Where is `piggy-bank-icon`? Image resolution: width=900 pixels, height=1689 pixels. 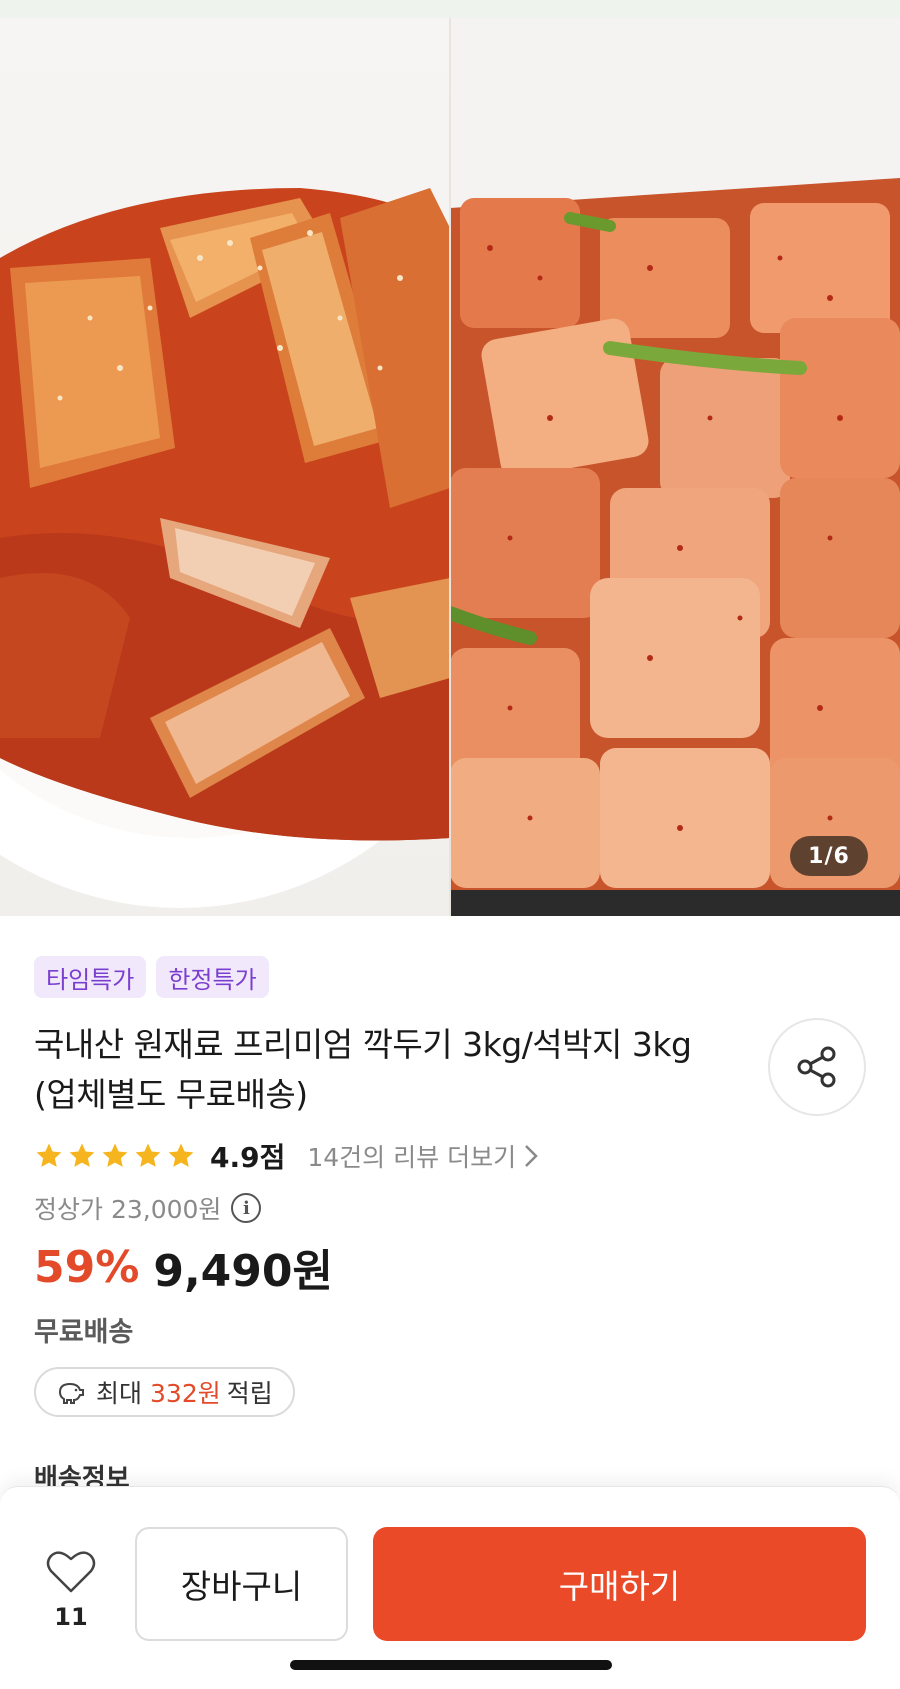 piggy-bank-icon is located at coordinates (71, 1393).